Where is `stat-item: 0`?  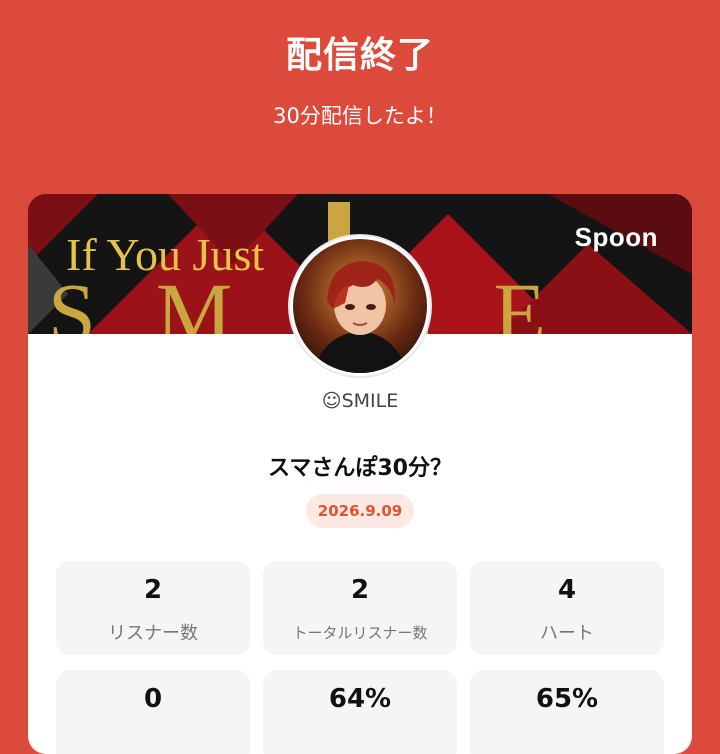
stat-item: 0 is located at coordinates (153, 712).